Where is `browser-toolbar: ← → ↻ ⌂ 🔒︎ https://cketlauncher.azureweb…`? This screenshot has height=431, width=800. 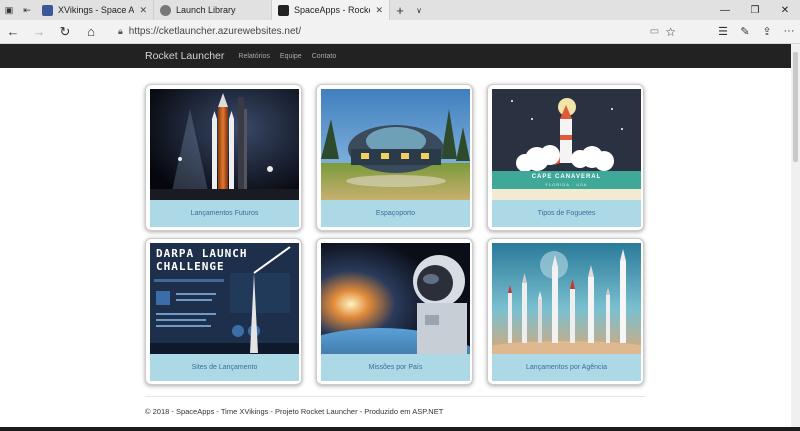 browser-toolbar: ← → ↻ ⌂ 🔒︎ https://cketlauncher.azureweb… is located at coordinates (400, 32).